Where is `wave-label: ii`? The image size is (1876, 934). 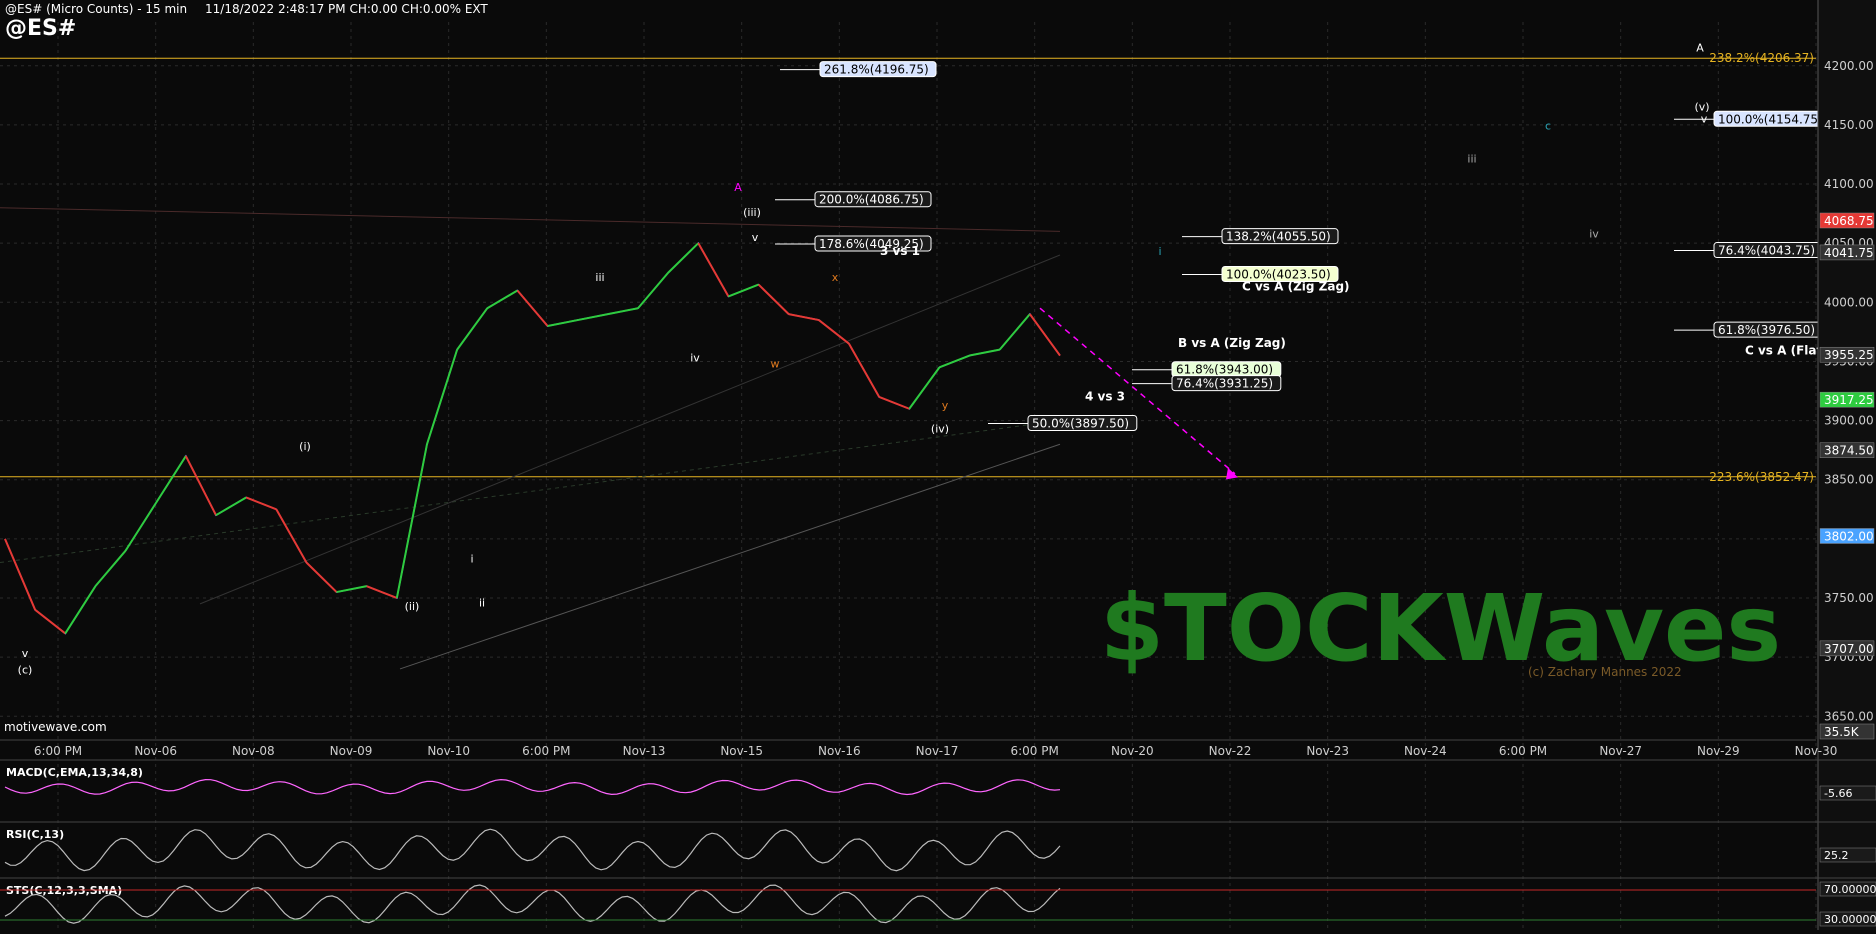
wave-label: ii is located at coordinates (482, 602).